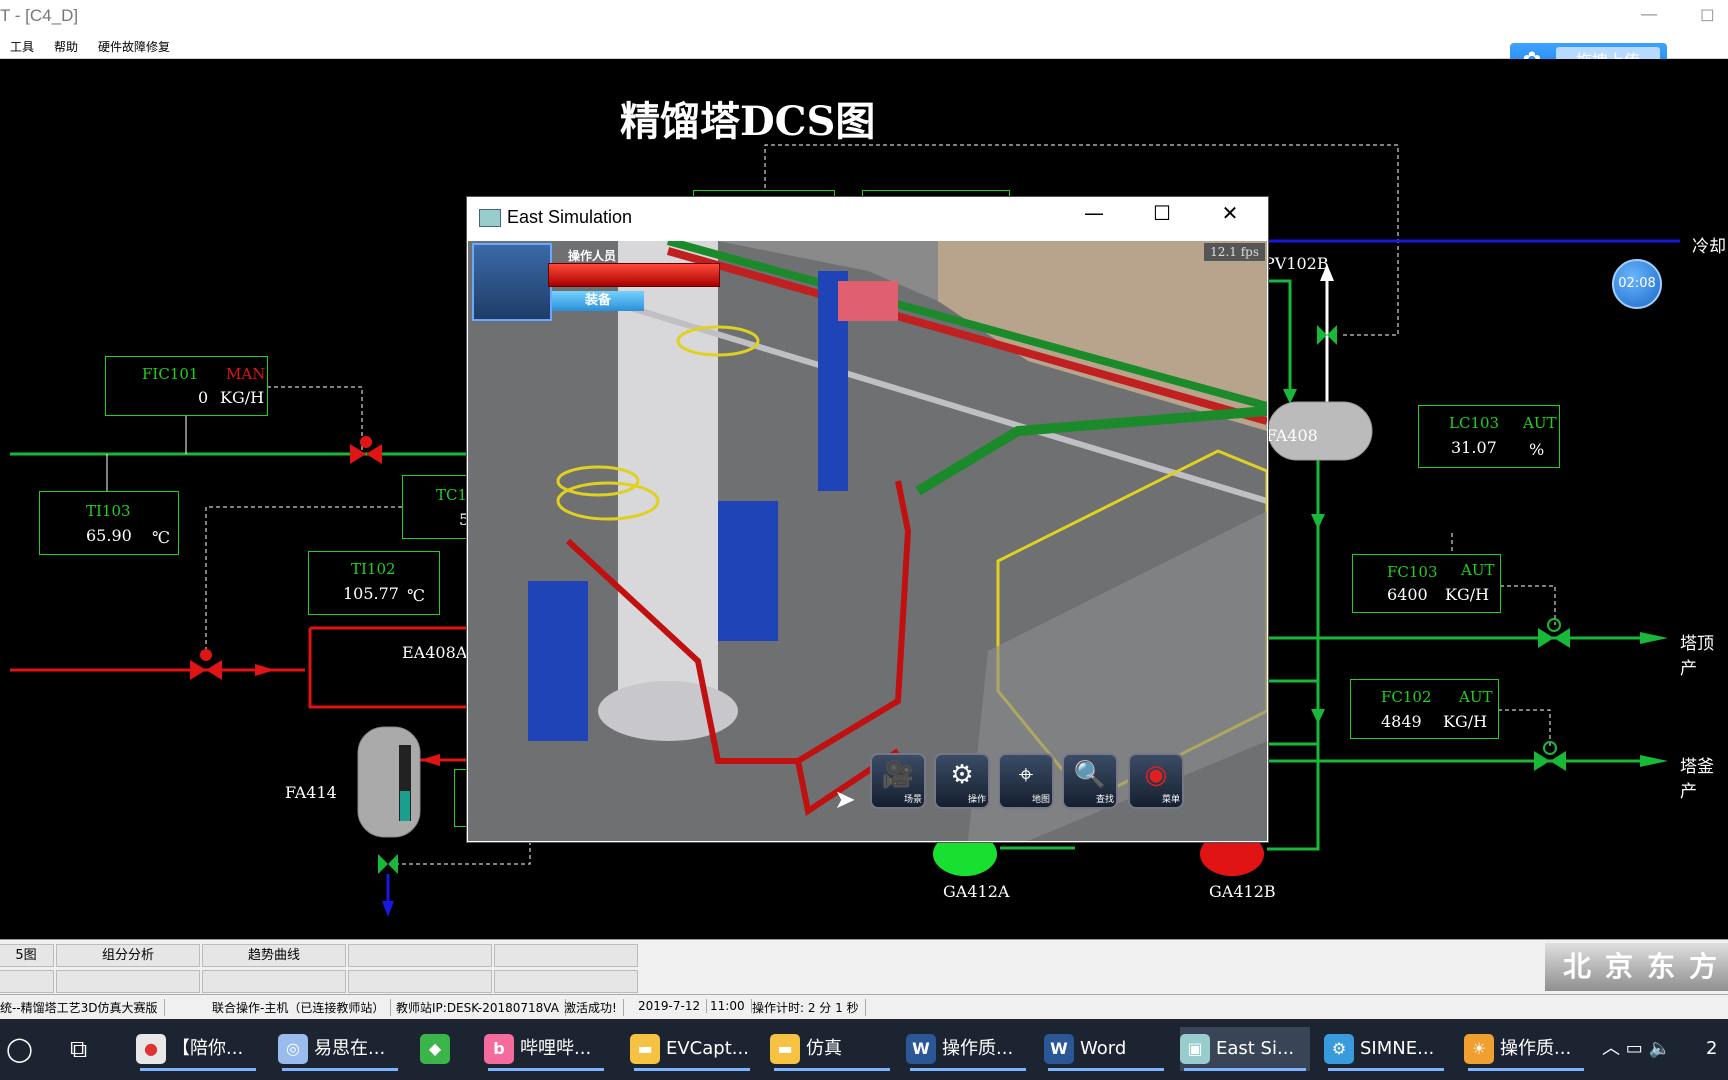  Describe the element at coordinates (374, 583) in the screenshot. I see `ti102-panel: TI102 105.77 ℃` at that location.